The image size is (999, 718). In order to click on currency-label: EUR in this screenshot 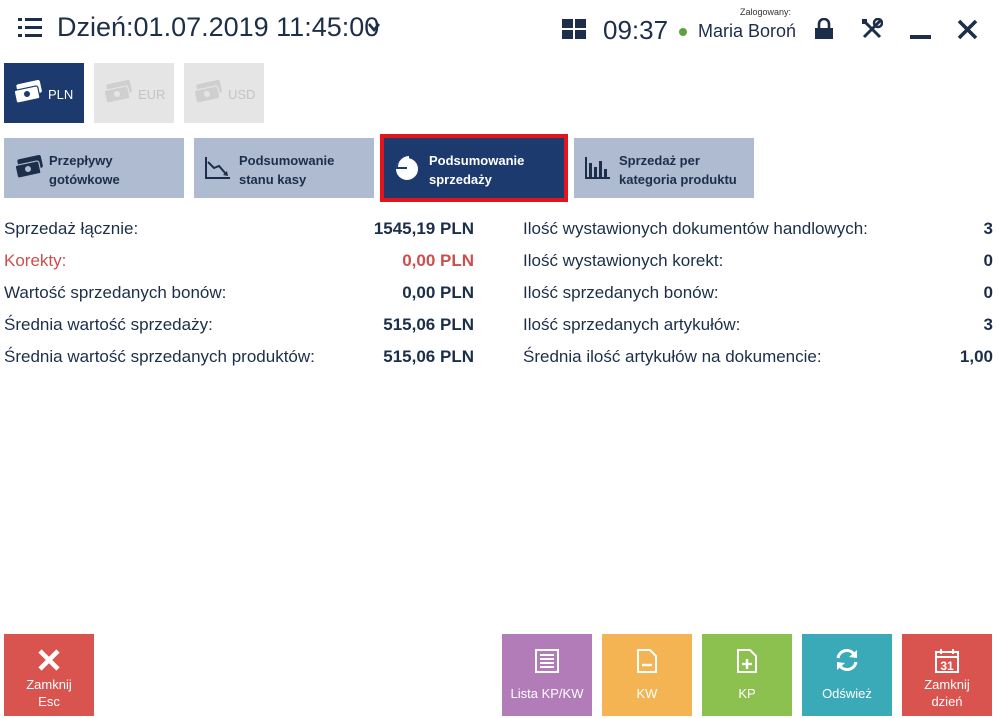, I will do `click(152, 94)`.